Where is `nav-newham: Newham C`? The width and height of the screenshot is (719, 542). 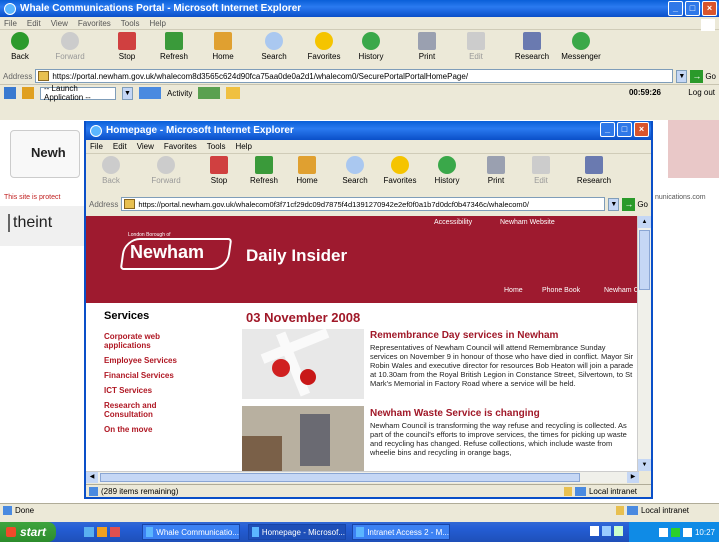
nav-newham: Newham C is located at coordinates (621, 290).